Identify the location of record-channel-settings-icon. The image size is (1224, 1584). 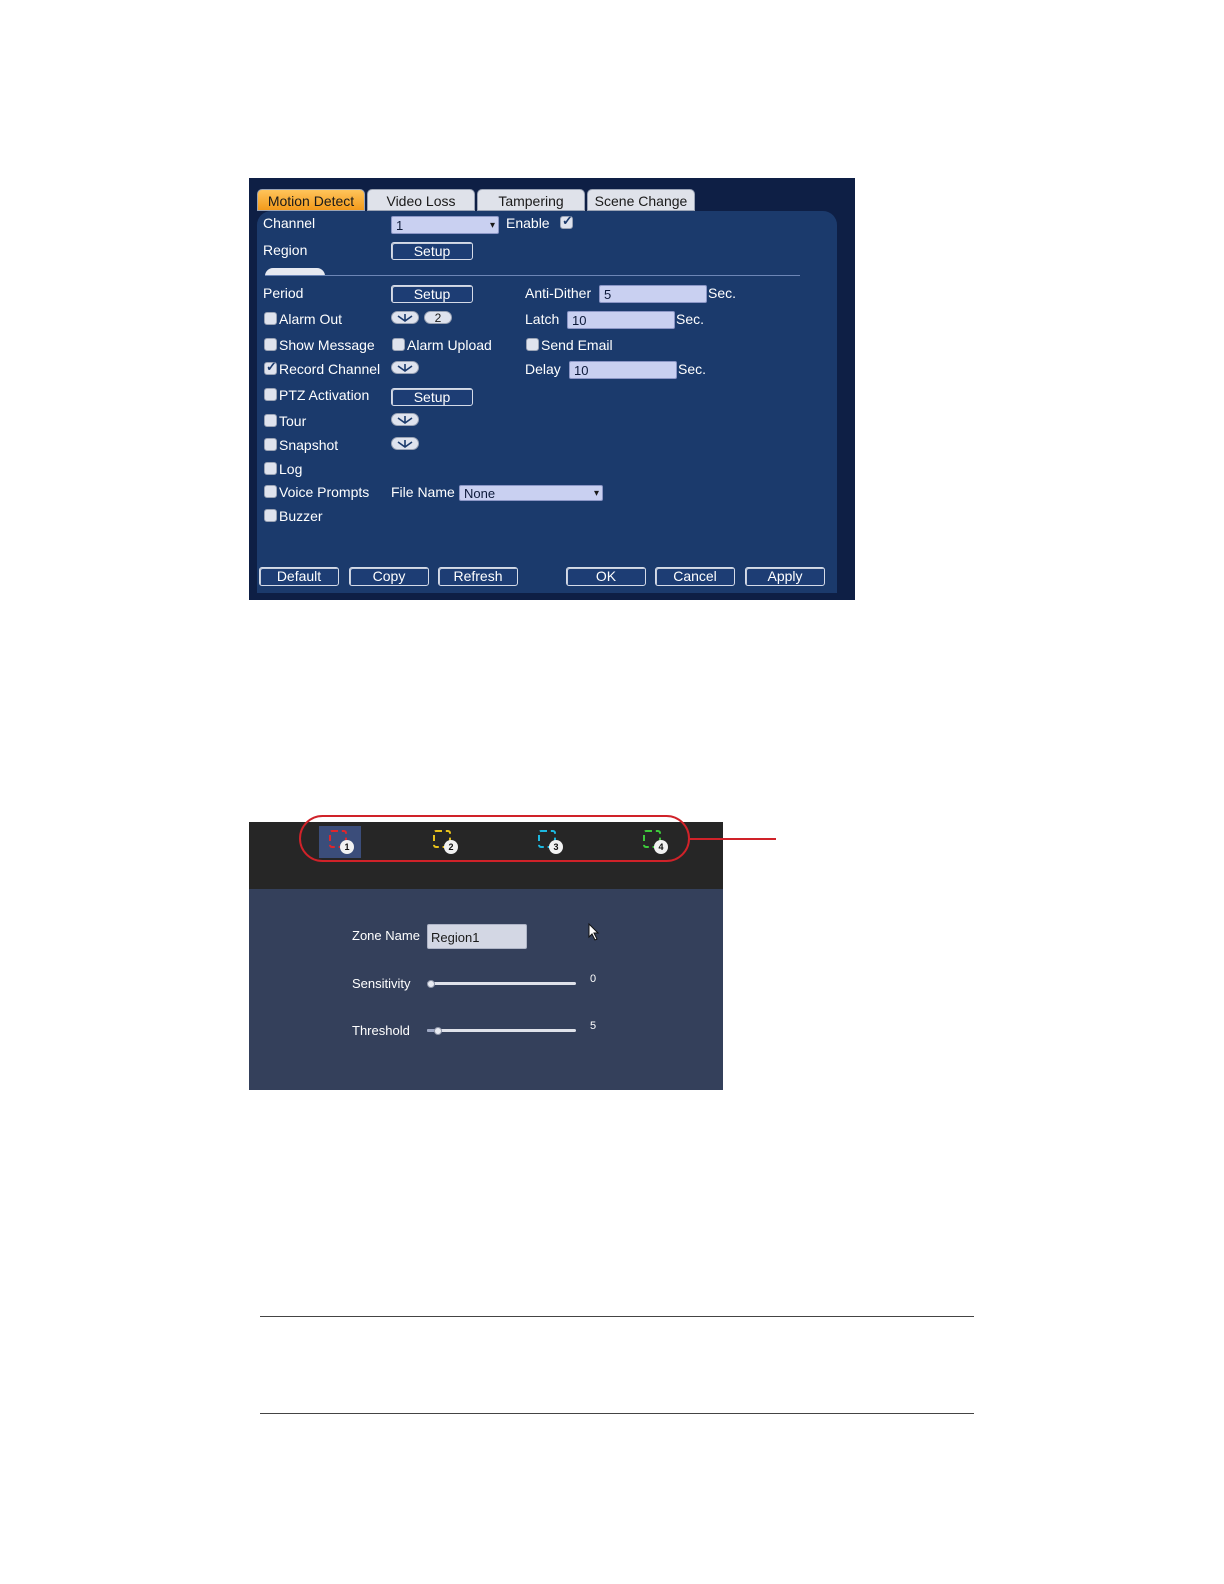
(405, 367).